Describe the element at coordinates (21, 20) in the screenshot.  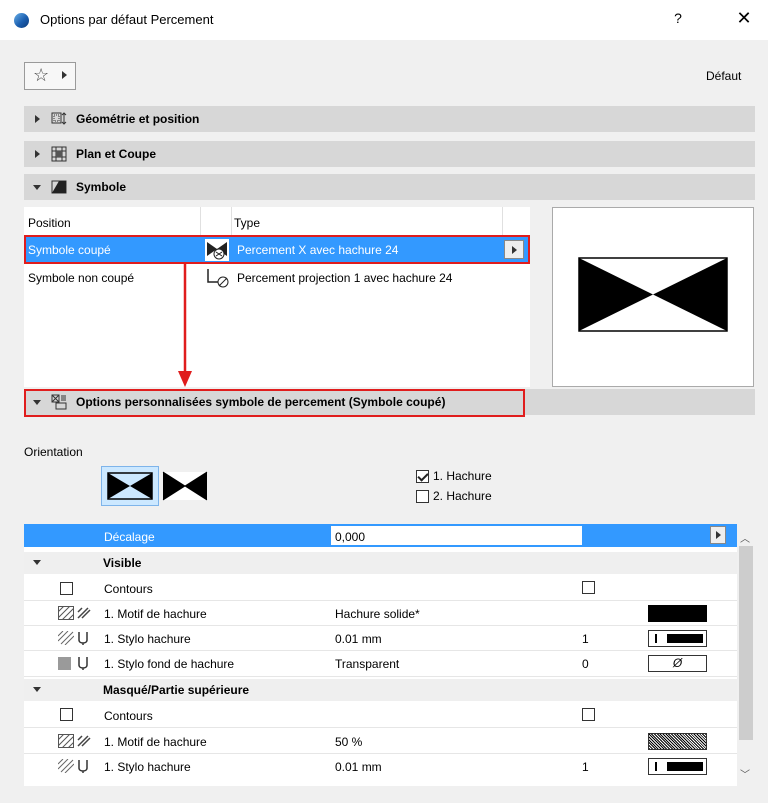
I see `app-icon` at that location.